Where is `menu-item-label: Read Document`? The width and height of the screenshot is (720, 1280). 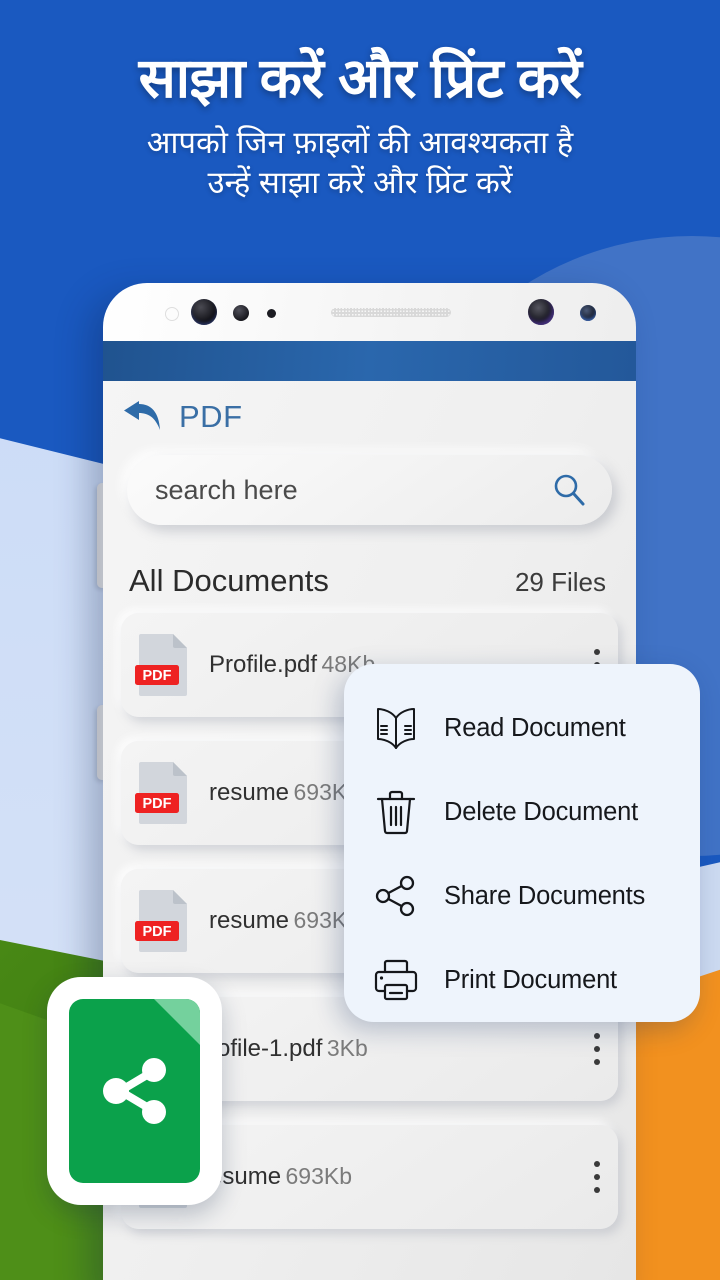 menu-item-label: Read Document is located at coordinates (535, 727).